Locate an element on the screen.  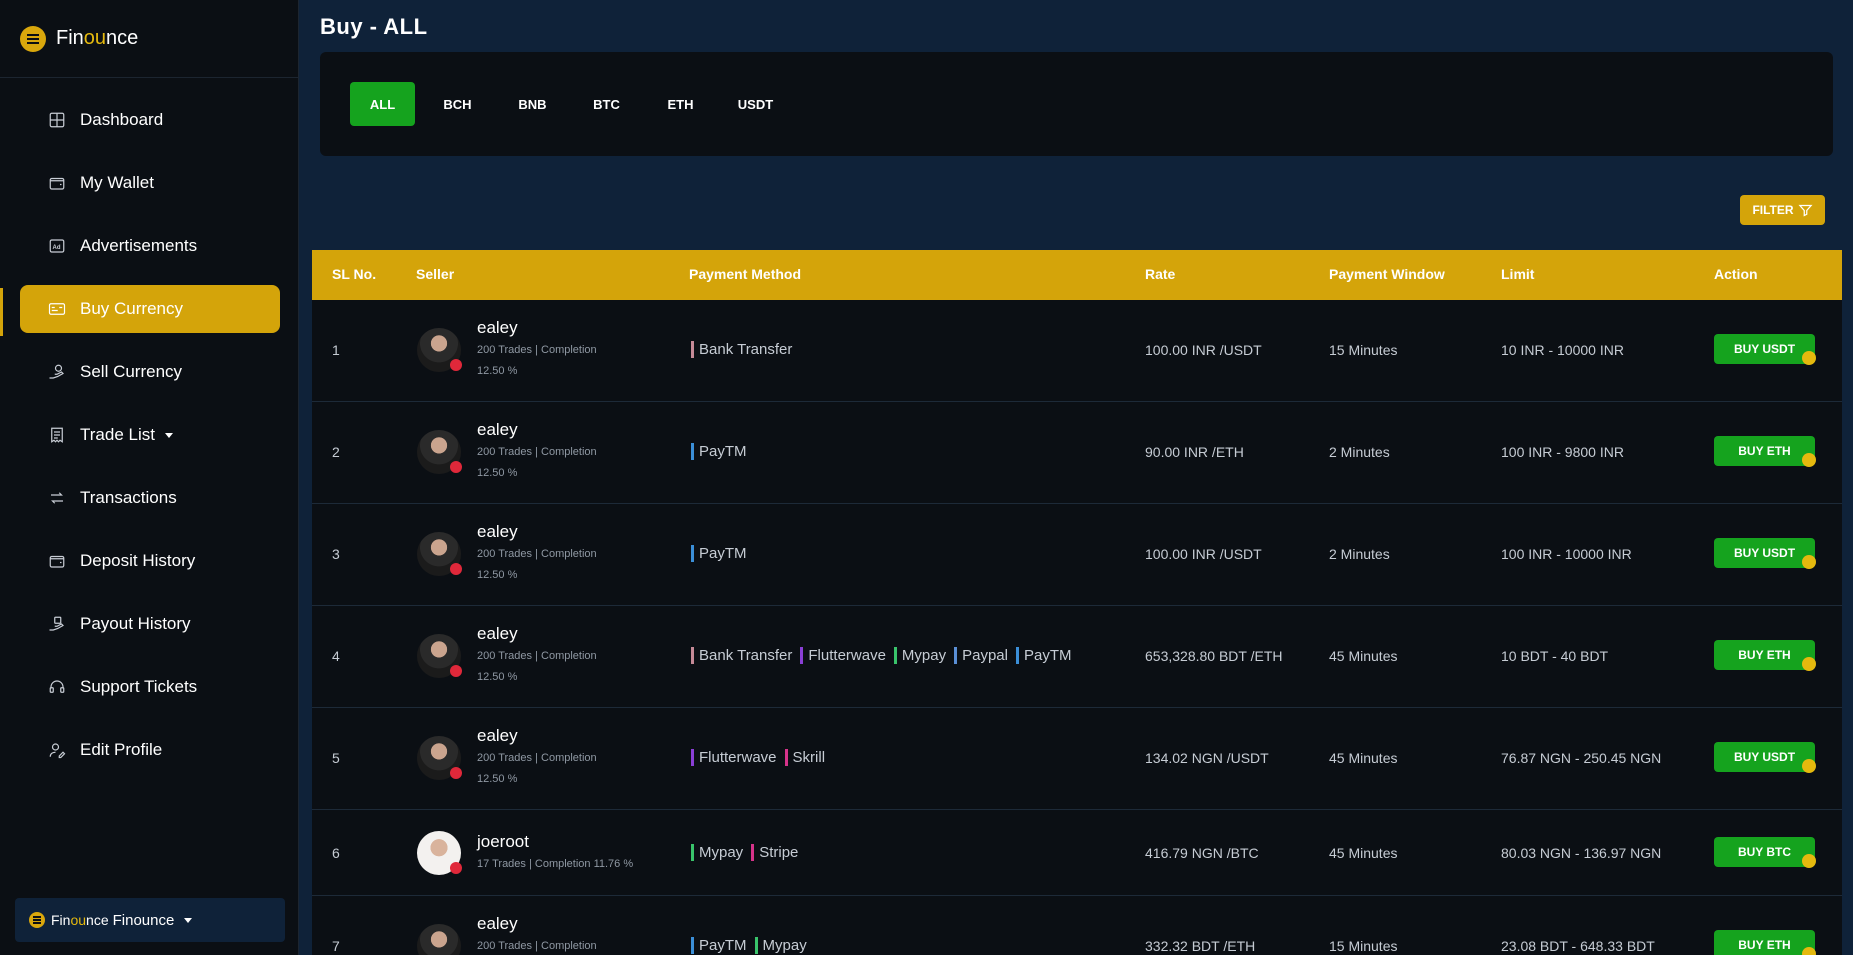
tab-bch: BCH is located at coordinates (457, 104).